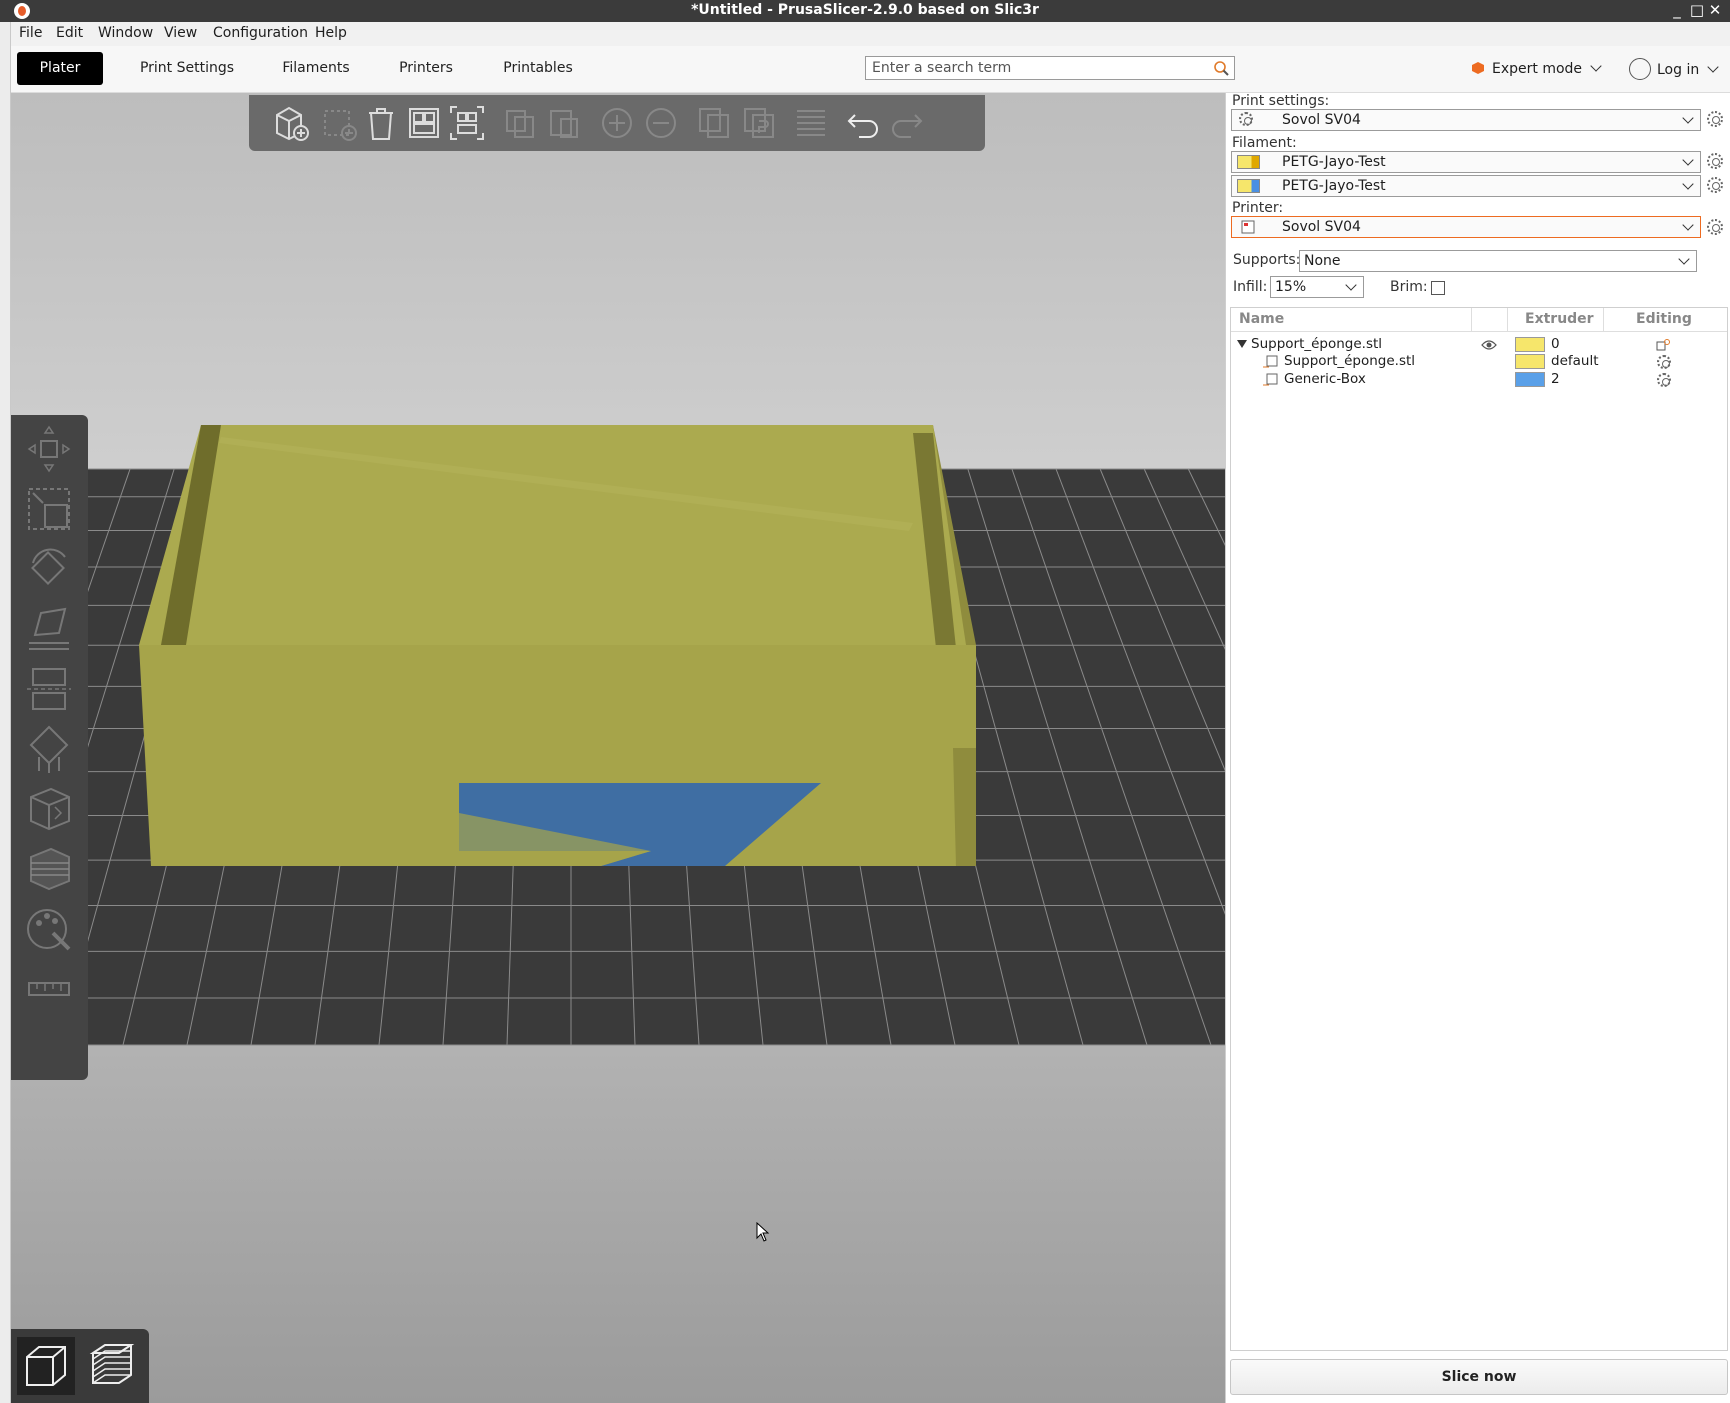 The width and height of the screenshot is (1730, 1403). Describe the element at coordinates (49, 869) in the screenshot. I see `fuzzy-skin-icon` at that location.